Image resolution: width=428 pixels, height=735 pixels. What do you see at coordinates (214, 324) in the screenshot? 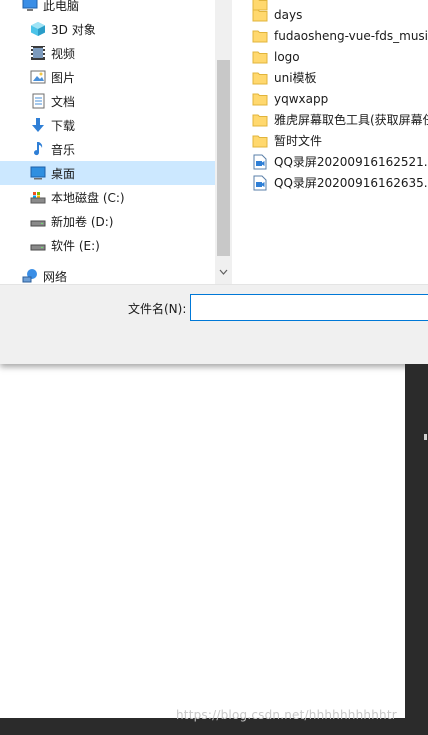
I see `filename-bar: 文件名(N):` at bounding box center [214, 324].